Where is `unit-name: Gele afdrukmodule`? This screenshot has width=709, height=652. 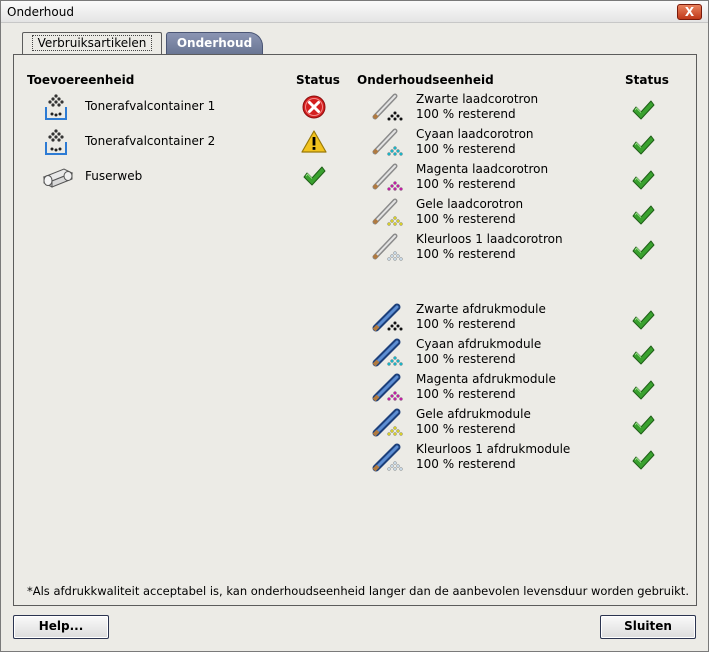 unit-name: Gele afdrukmodule is located at coordinates (473, 414).